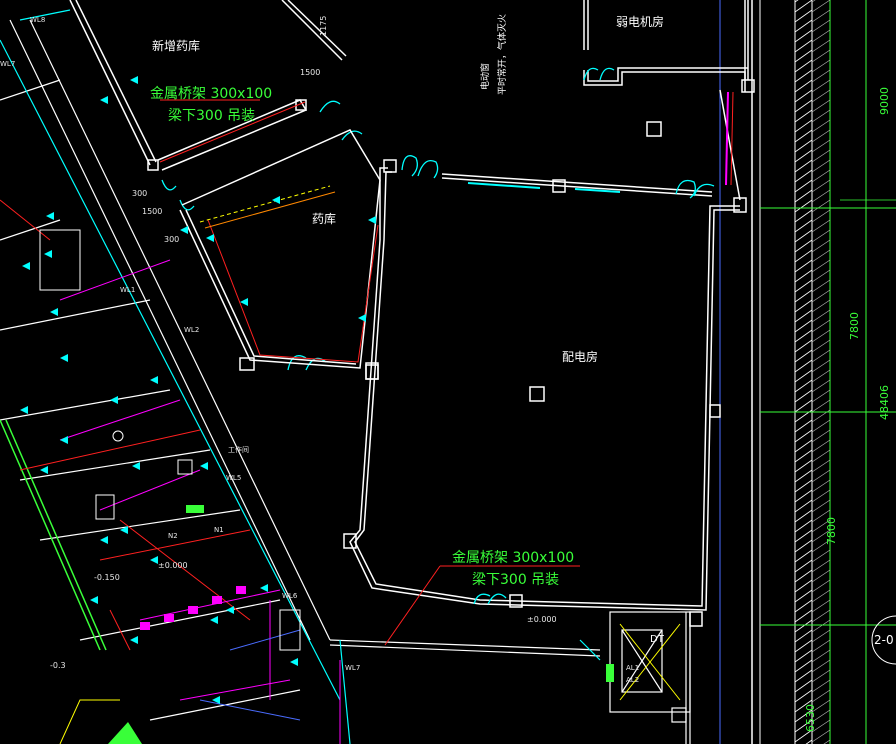 The image size is (896, 744). What do you see at coordinates (139, 193) in the screenshot?
I see `dim-300: 300` at bounding box center [139, 193].